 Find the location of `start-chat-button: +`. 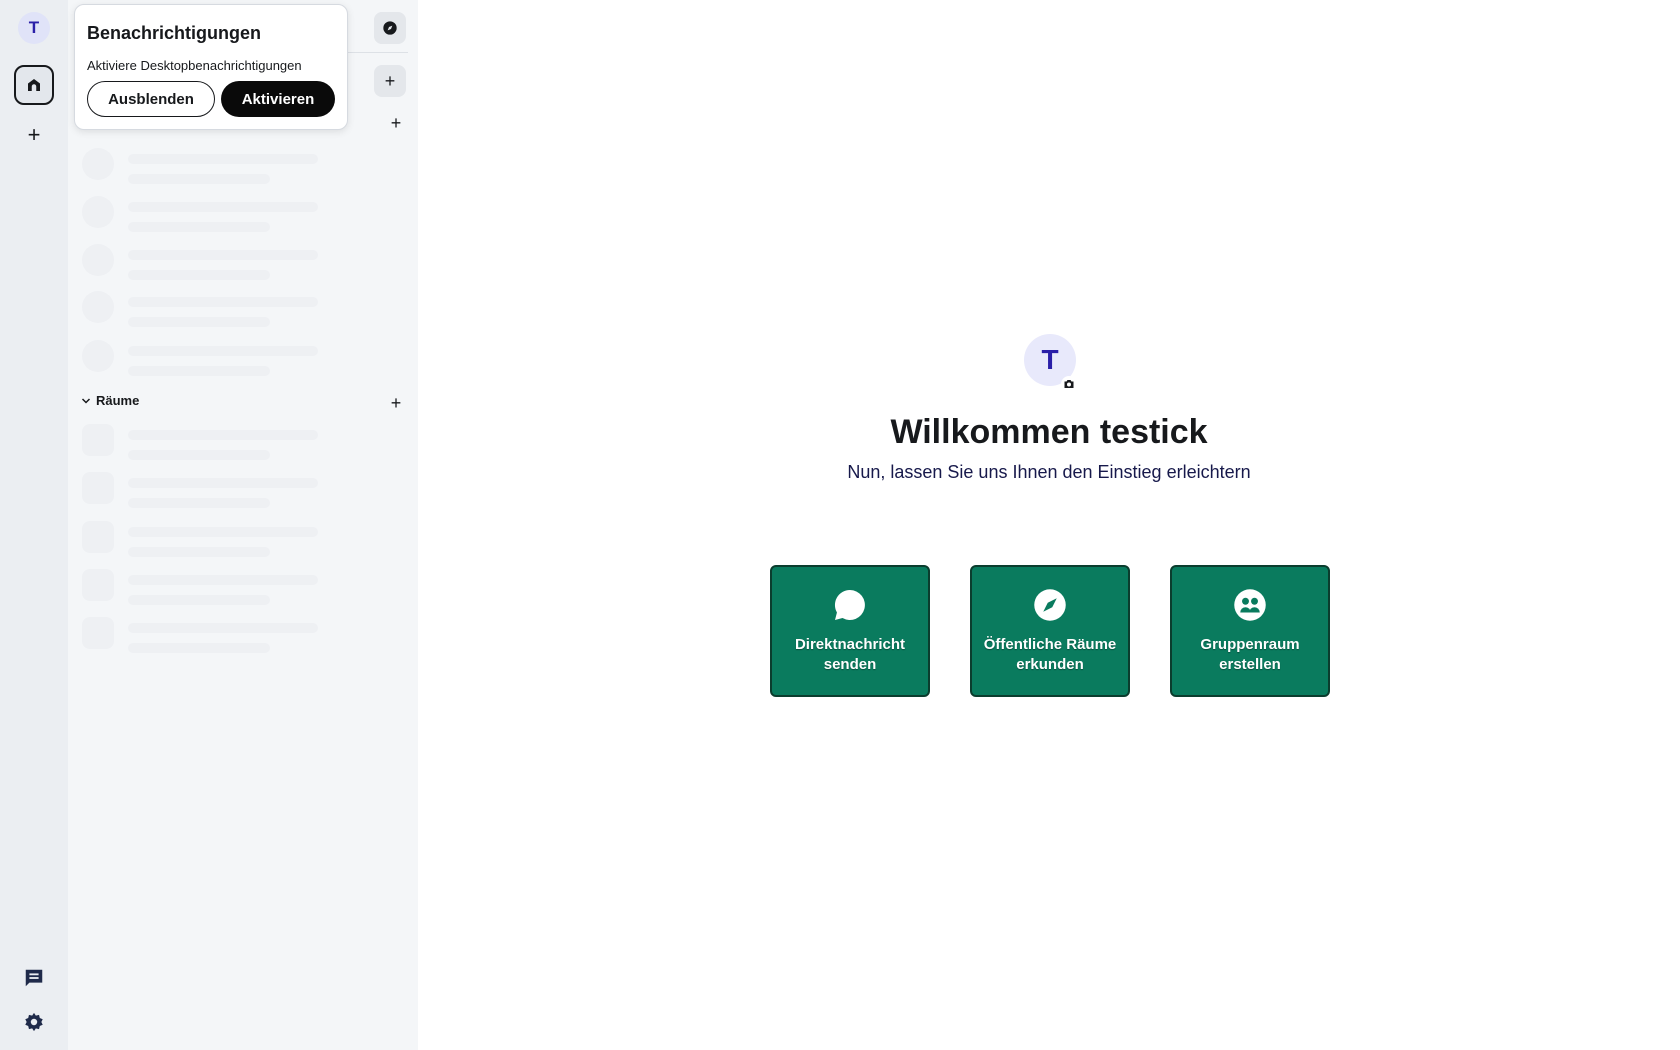

start-chat-button: + is located at coordinates (390, 81).